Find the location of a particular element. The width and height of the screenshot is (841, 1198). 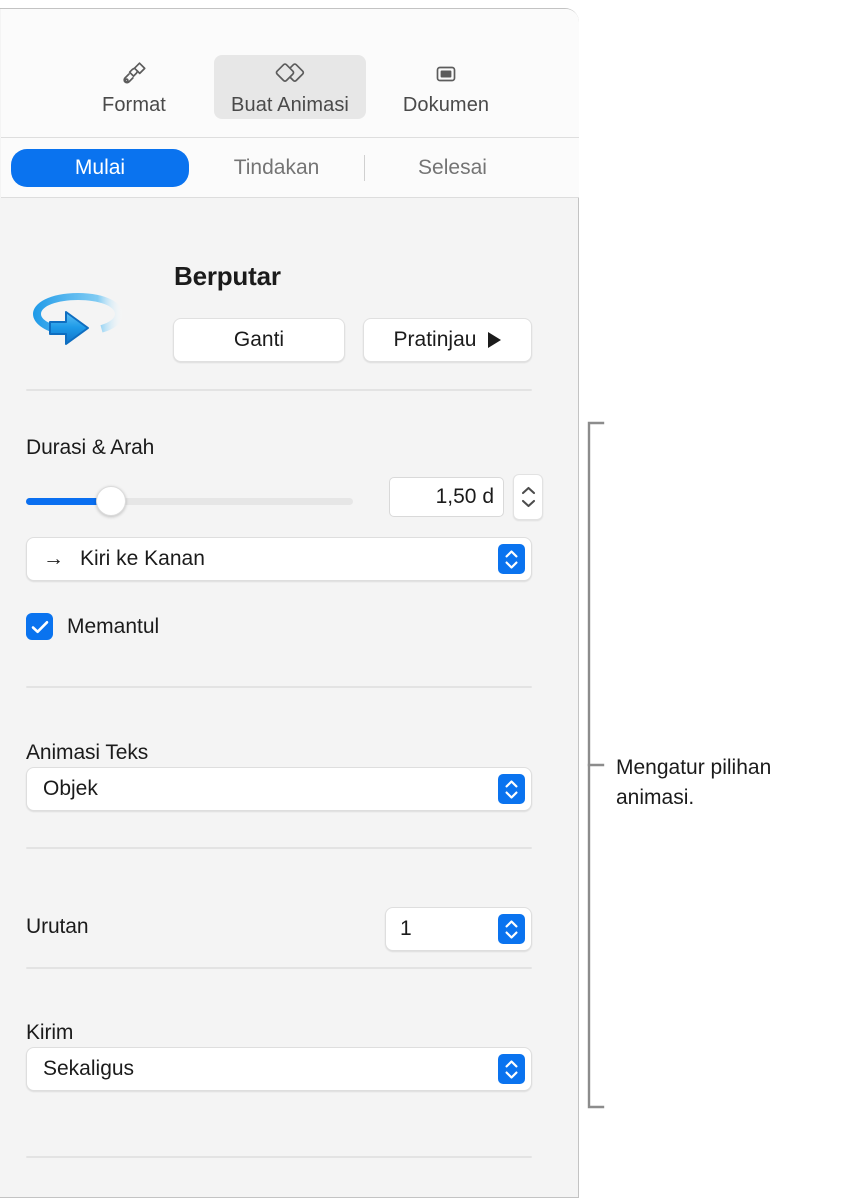

toolbar-button-animate: Buat Animasi is located at coordinates (290, 87).